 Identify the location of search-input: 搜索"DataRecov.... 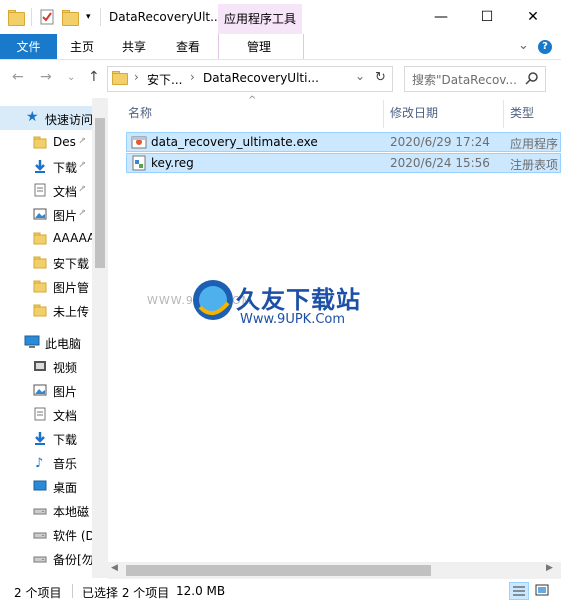
(464, 79).